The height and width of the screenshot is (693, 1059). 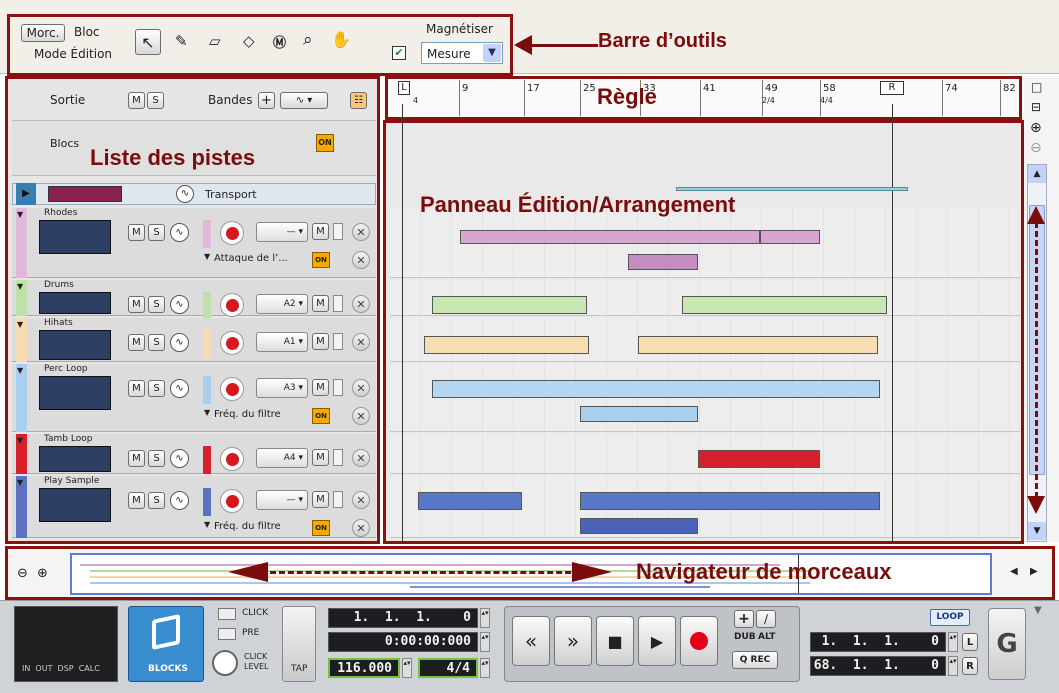 I want to click on tempo-display: 116.000, so click(x=364, y=668).